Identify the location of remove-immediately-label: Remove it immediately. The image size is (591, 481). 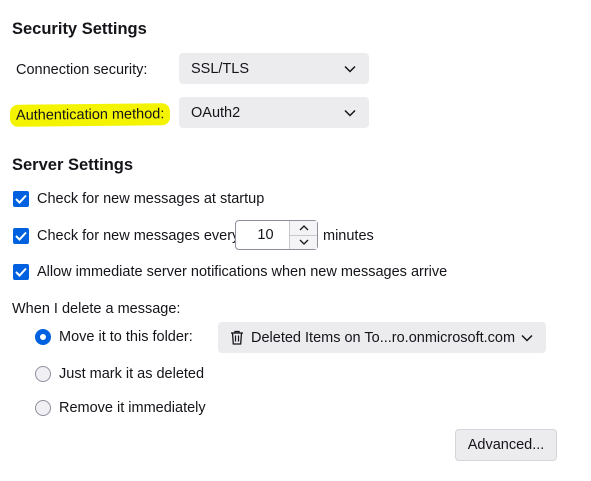
(132, 408).